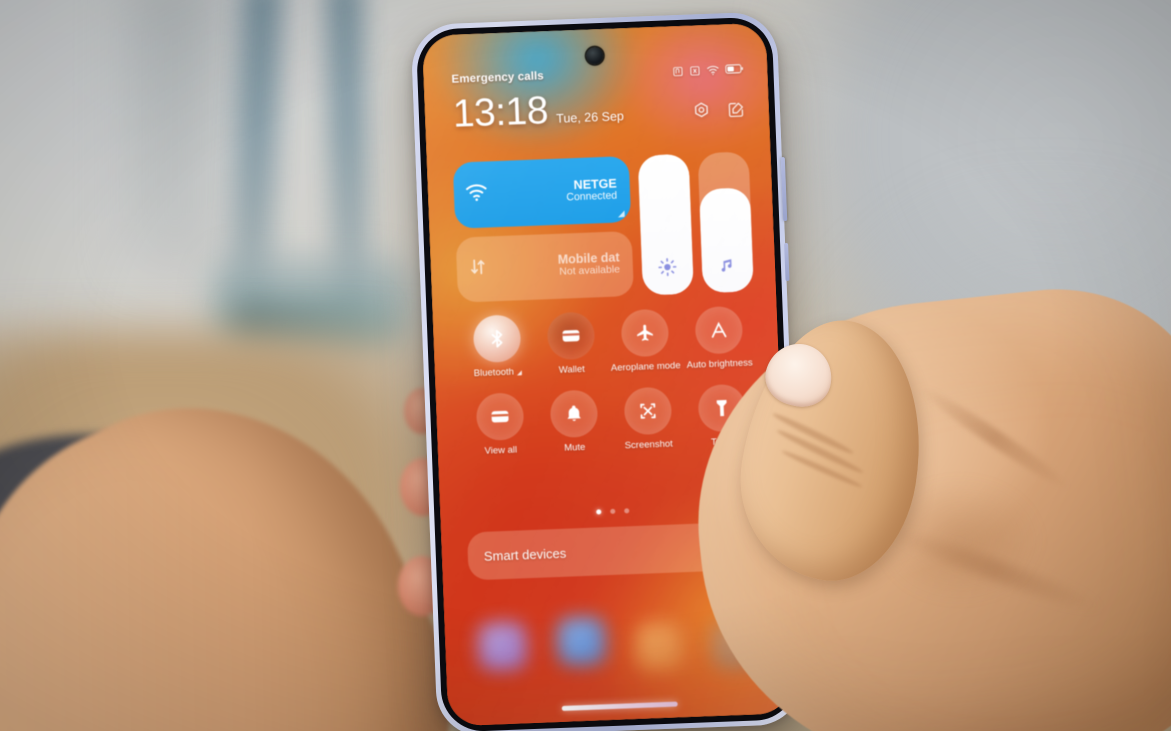 This screenshot has height=731, width=1171. What do you see at coordinates (496, 339) in the screenshot?
I see `bluetooth-icon` at bounding box center [496, 339].